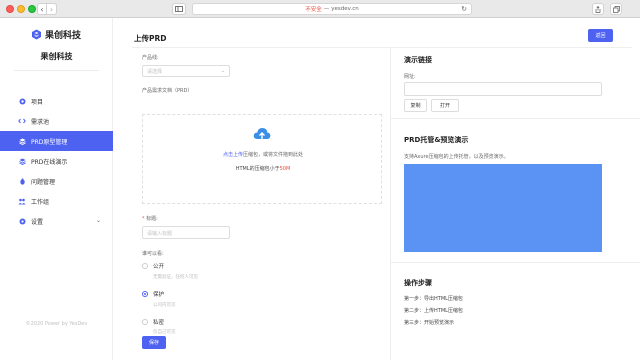  I want to click on minimize-window-button, so click(21, 9).